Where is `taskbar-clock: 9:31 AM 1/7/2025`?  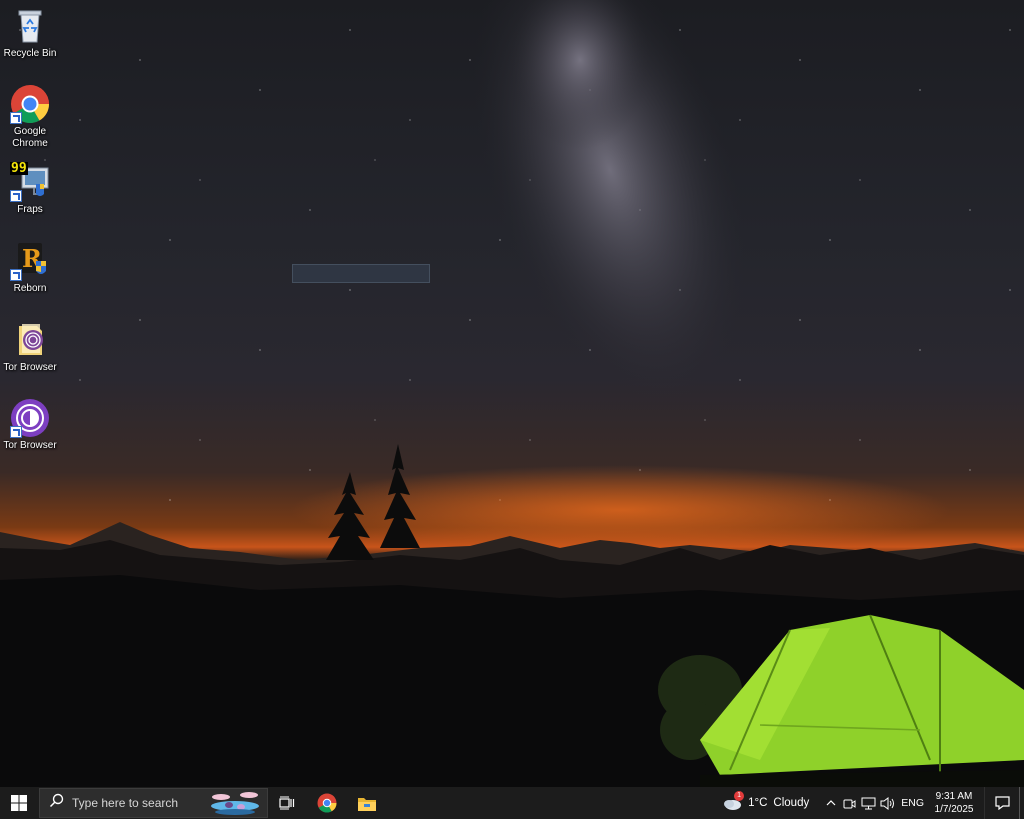 taskbar-clock: 9:31 AM 1/7/2025 is located at coordinates (954, 803).